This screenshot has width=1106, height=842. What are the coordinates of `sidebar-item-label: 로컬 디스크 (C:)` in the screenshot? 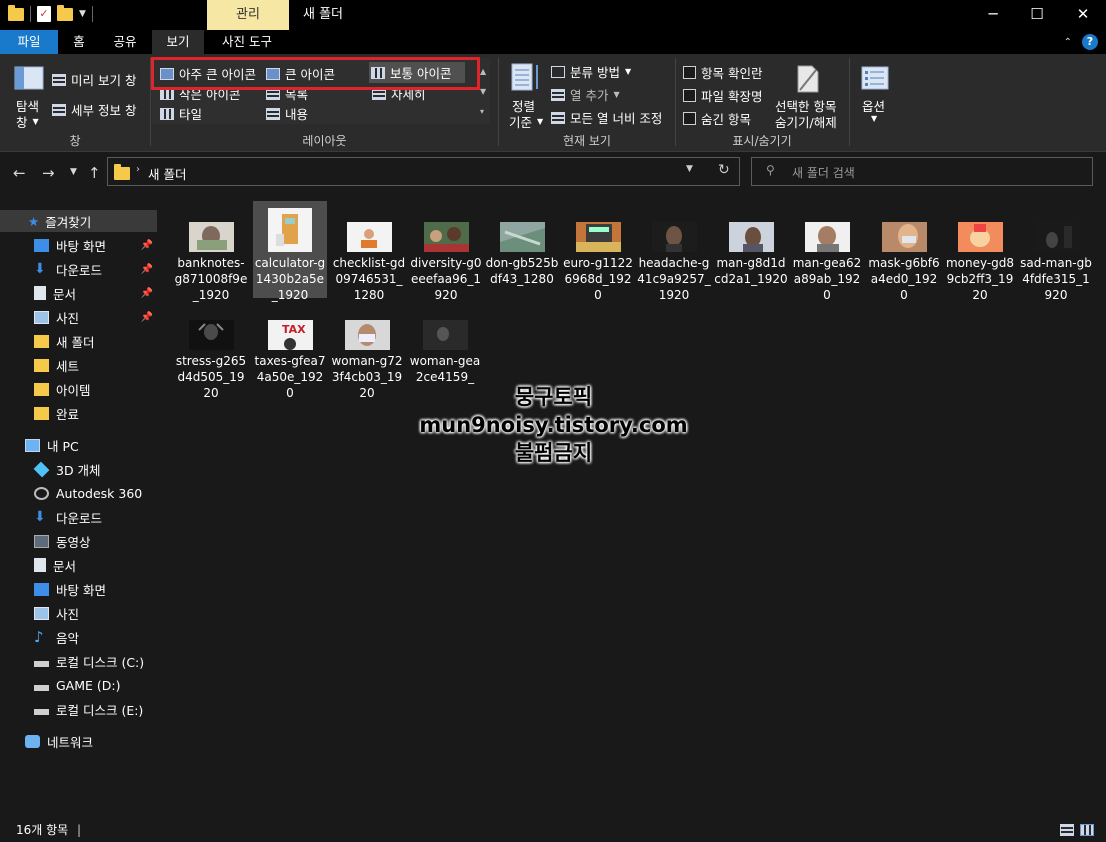 It's located at (100, 662).